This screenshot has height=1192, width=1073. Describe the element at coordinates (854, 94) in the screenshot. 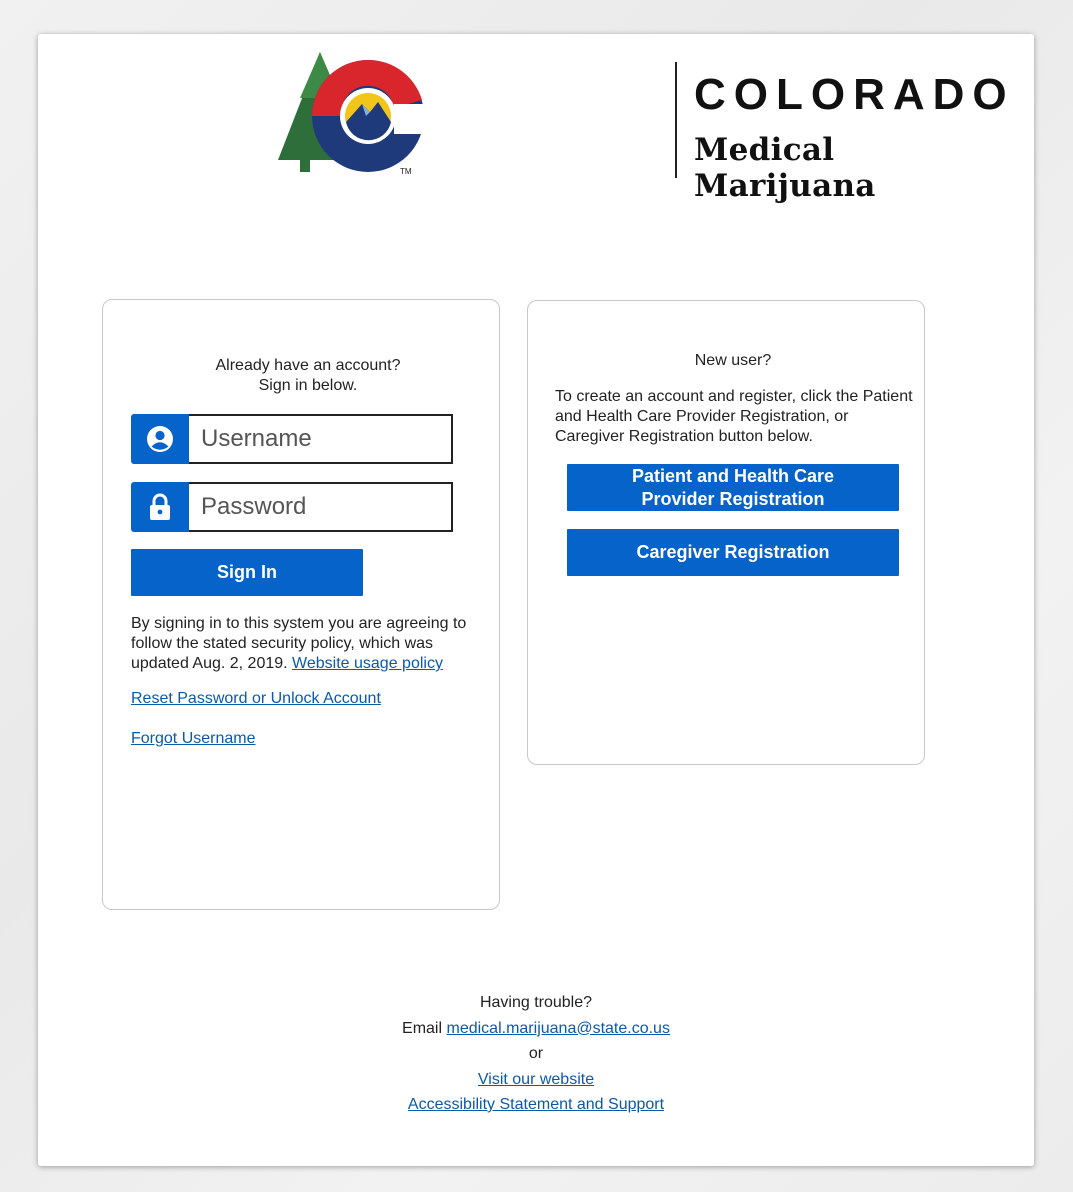

I see `brand-name: COLORADO` at that location.